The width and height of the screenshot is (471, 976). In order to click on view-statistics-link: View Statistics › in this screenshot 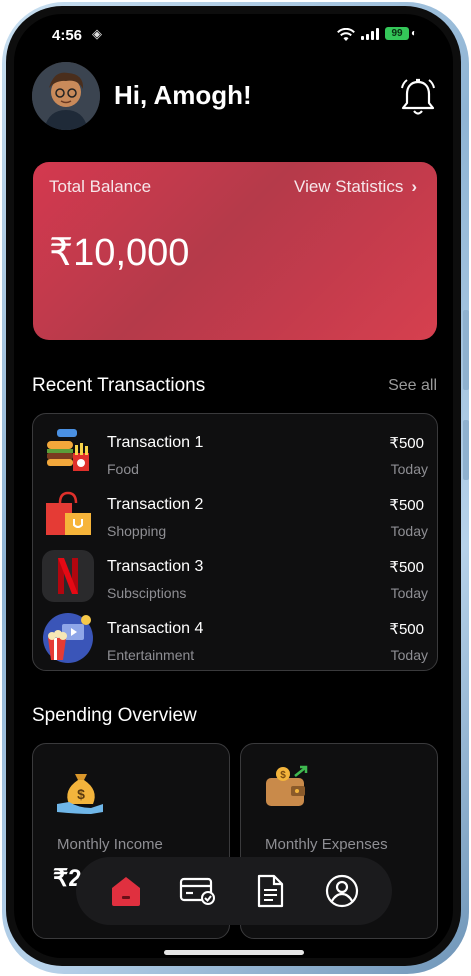, I will do `click(355, 187)`.